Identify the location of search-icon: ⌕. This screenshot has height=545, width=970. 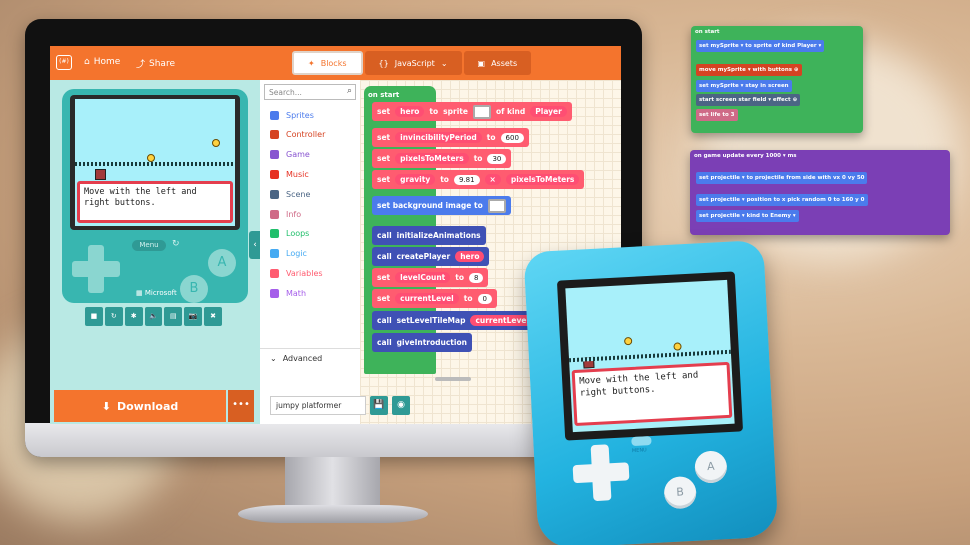
(349, 91).